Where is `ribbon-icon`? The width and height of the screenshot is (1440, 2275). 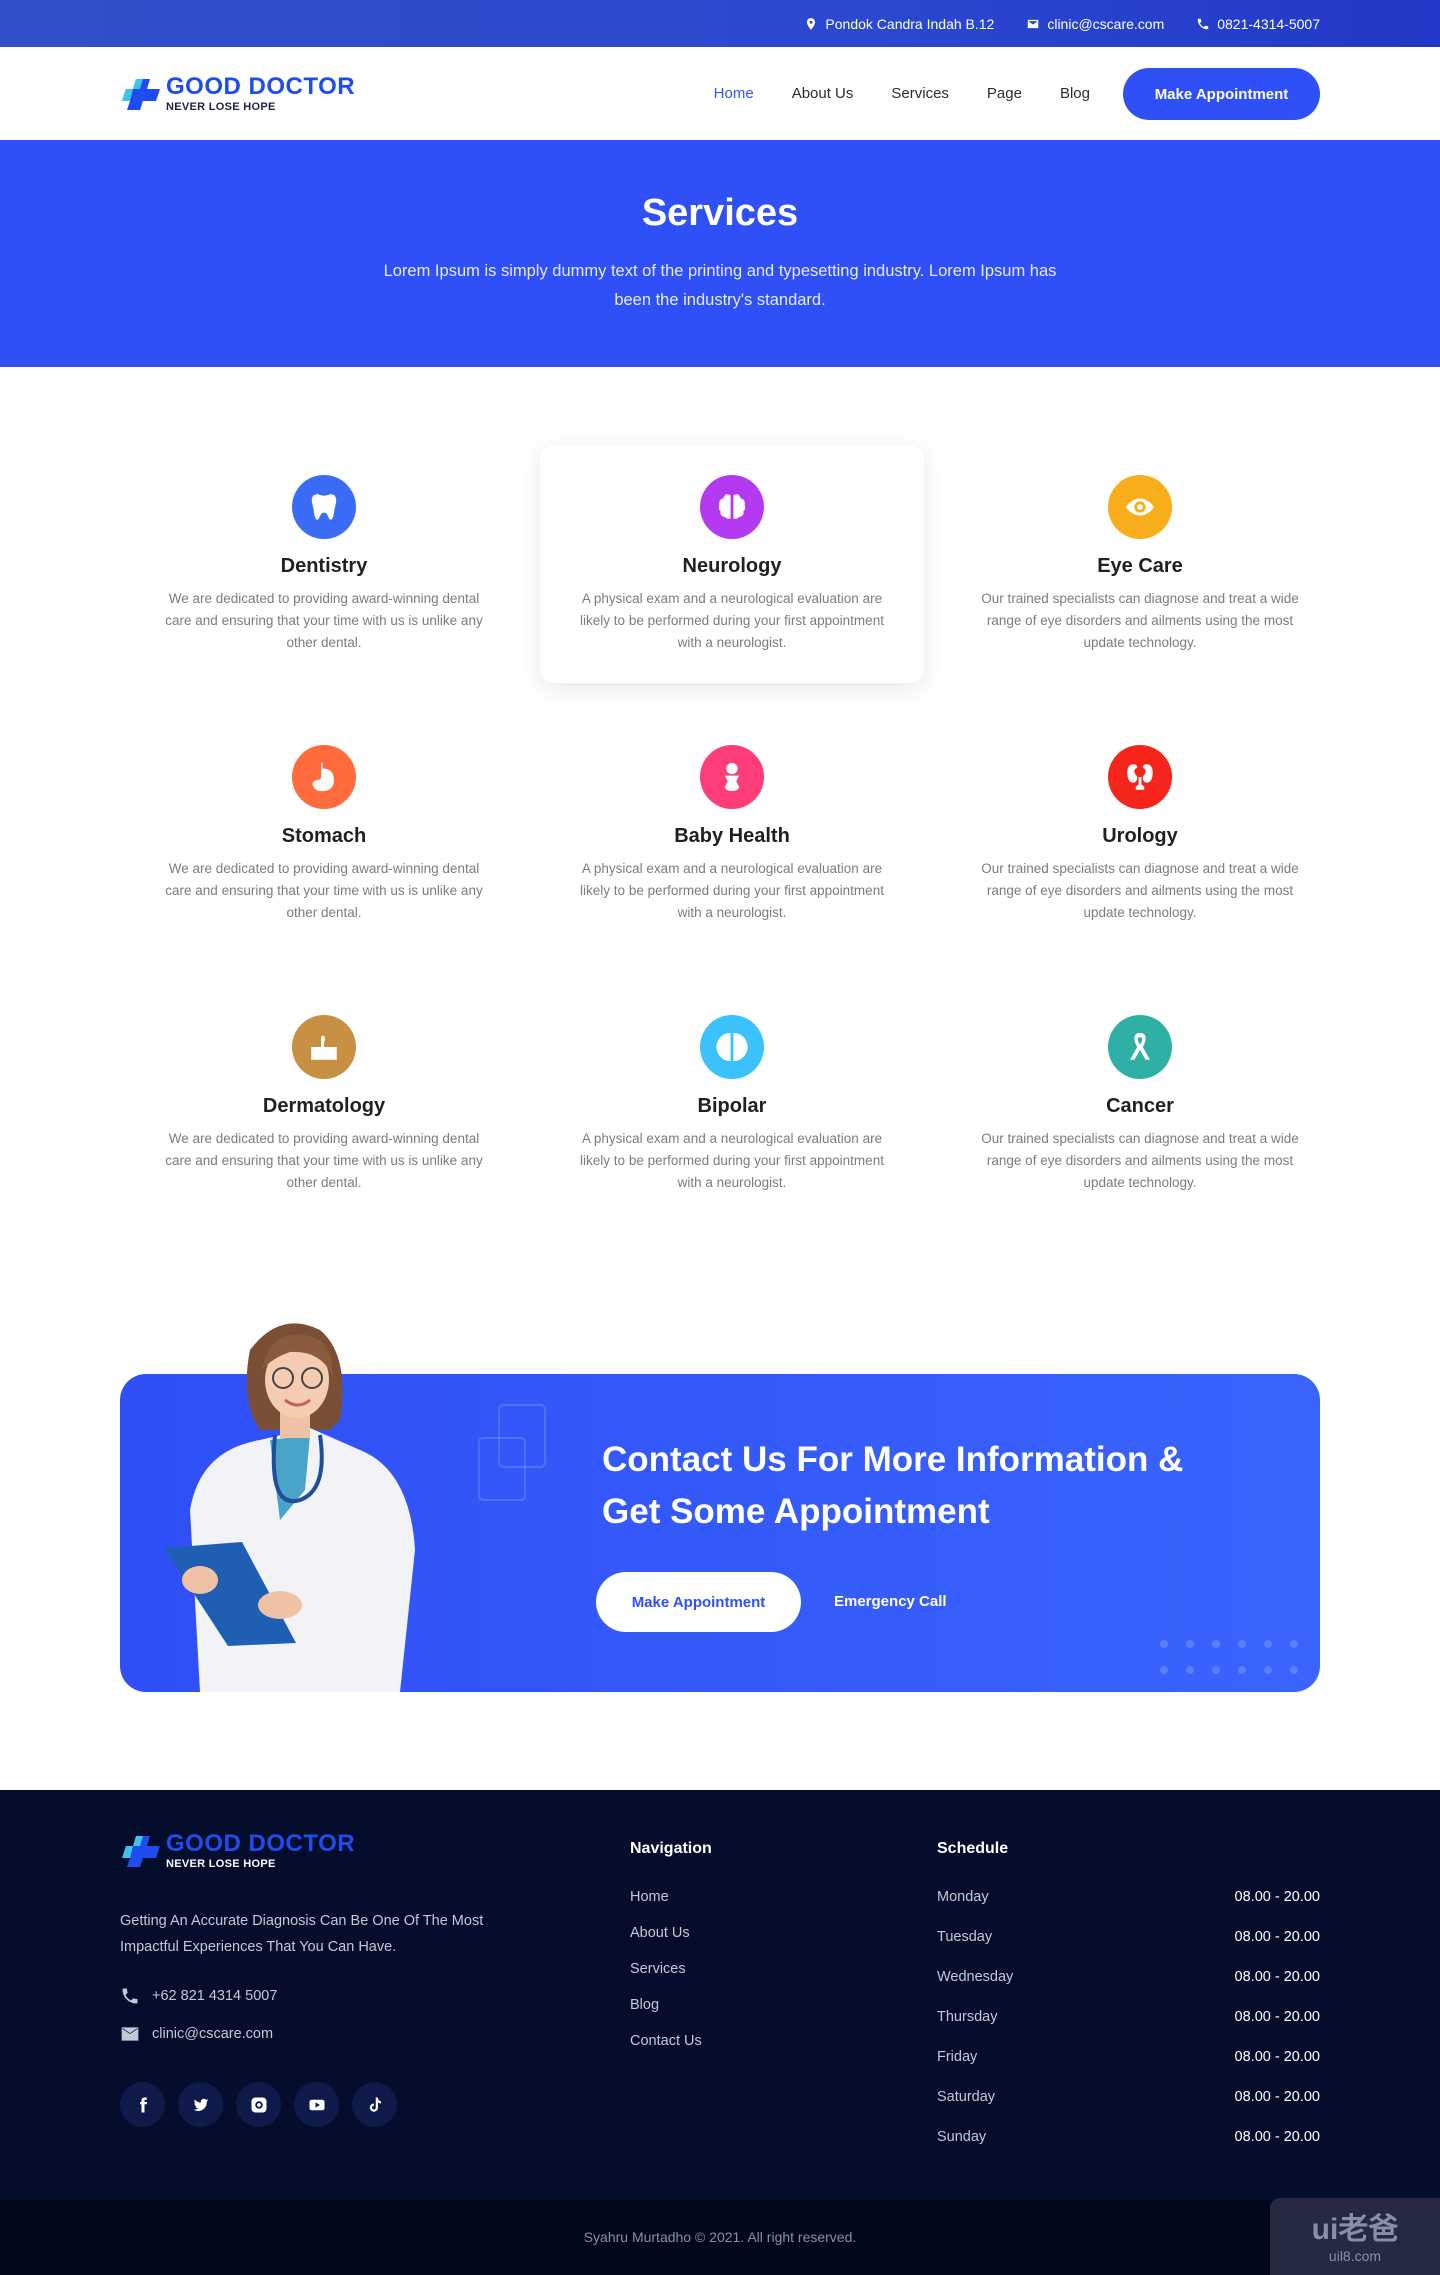
ribbon-icon is located at coordinates (1140, 1046).